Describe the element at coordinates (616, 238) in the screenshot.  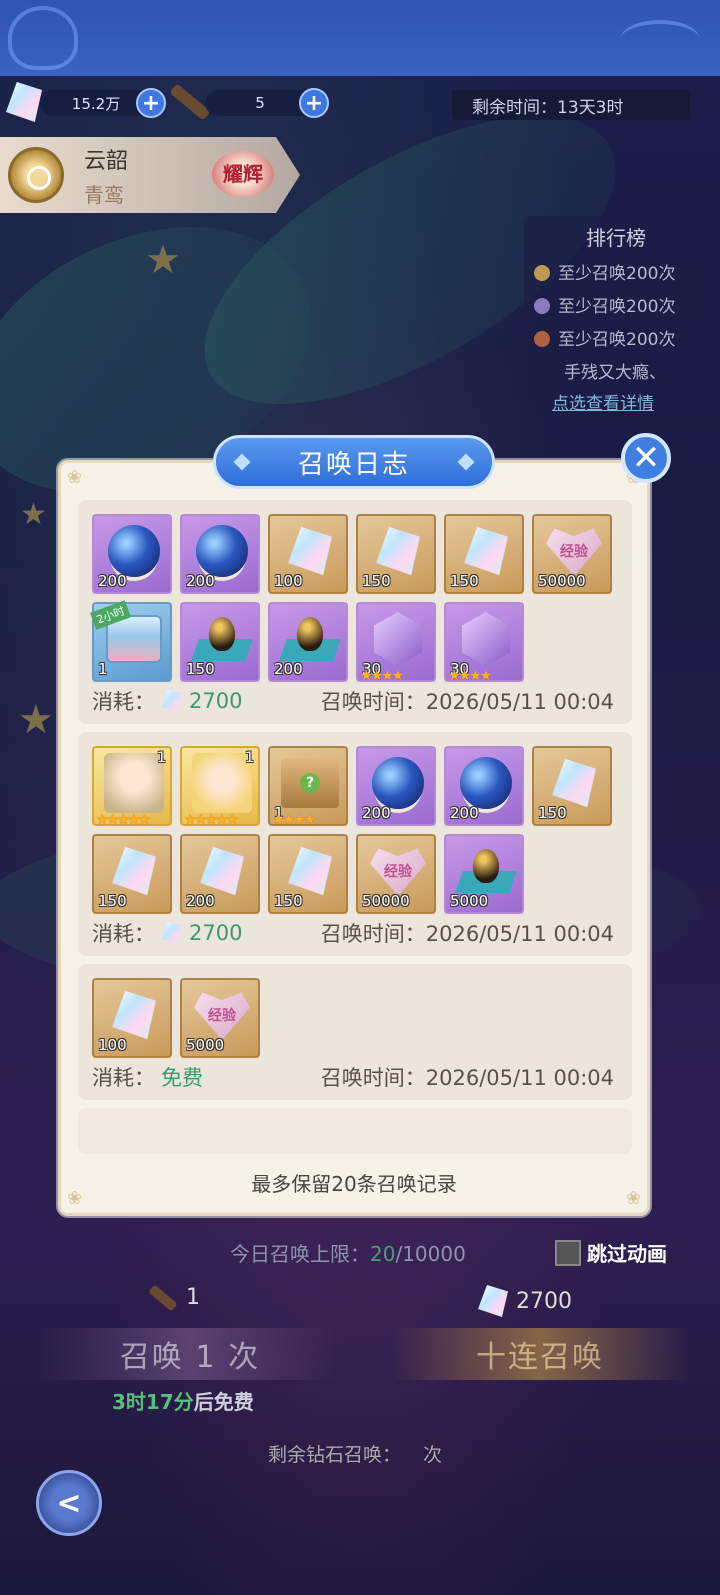
I see `ranking-title: 排行榜` at that location.